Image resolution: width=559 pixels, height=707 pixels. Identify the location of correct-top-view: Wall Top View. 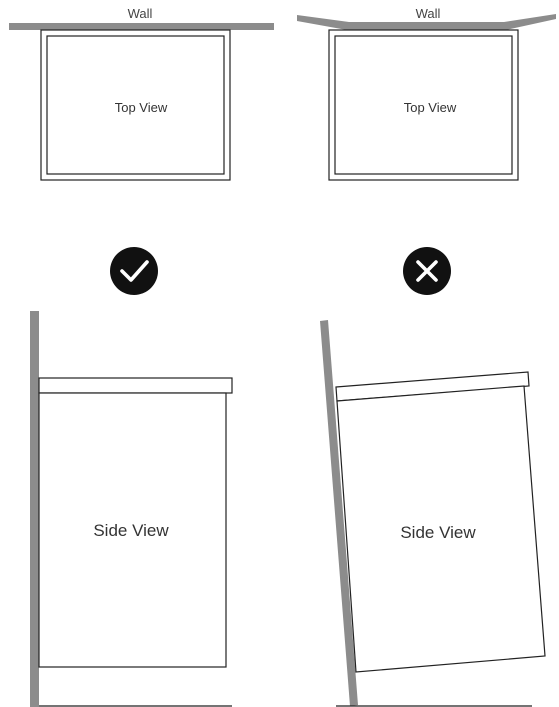
(141, 93).